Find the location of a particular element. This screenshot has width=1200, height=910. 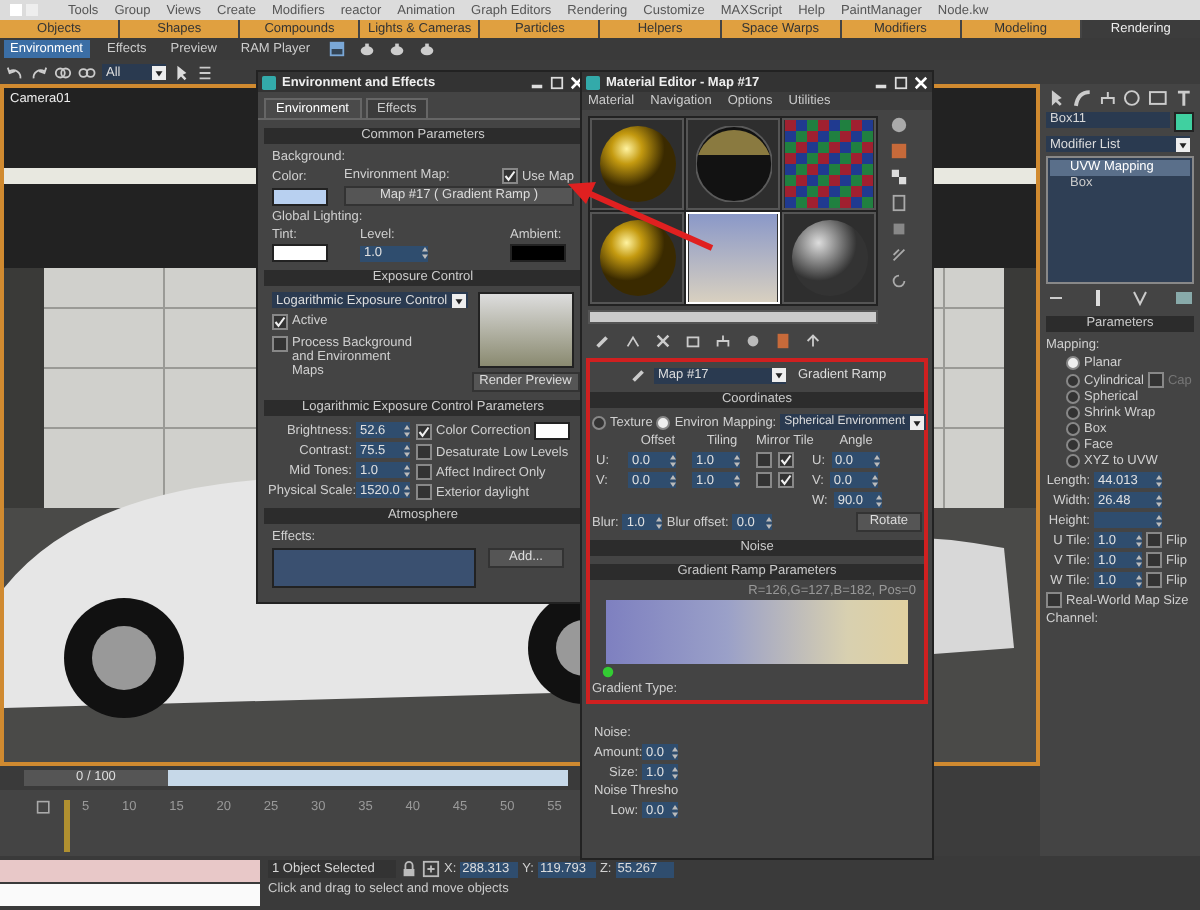

list-icon is located at coordinates (205, 72).